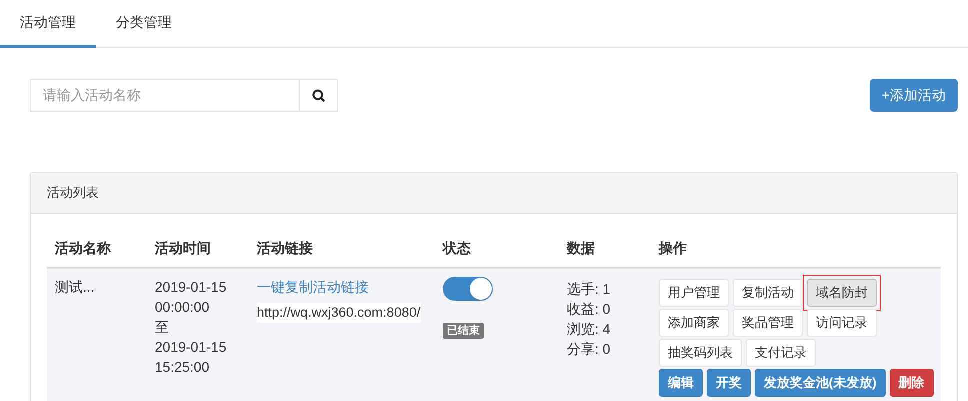  Describe the element at coordinates (681, 383) in the screenshot. I see `action-button: 编辑` at that location.